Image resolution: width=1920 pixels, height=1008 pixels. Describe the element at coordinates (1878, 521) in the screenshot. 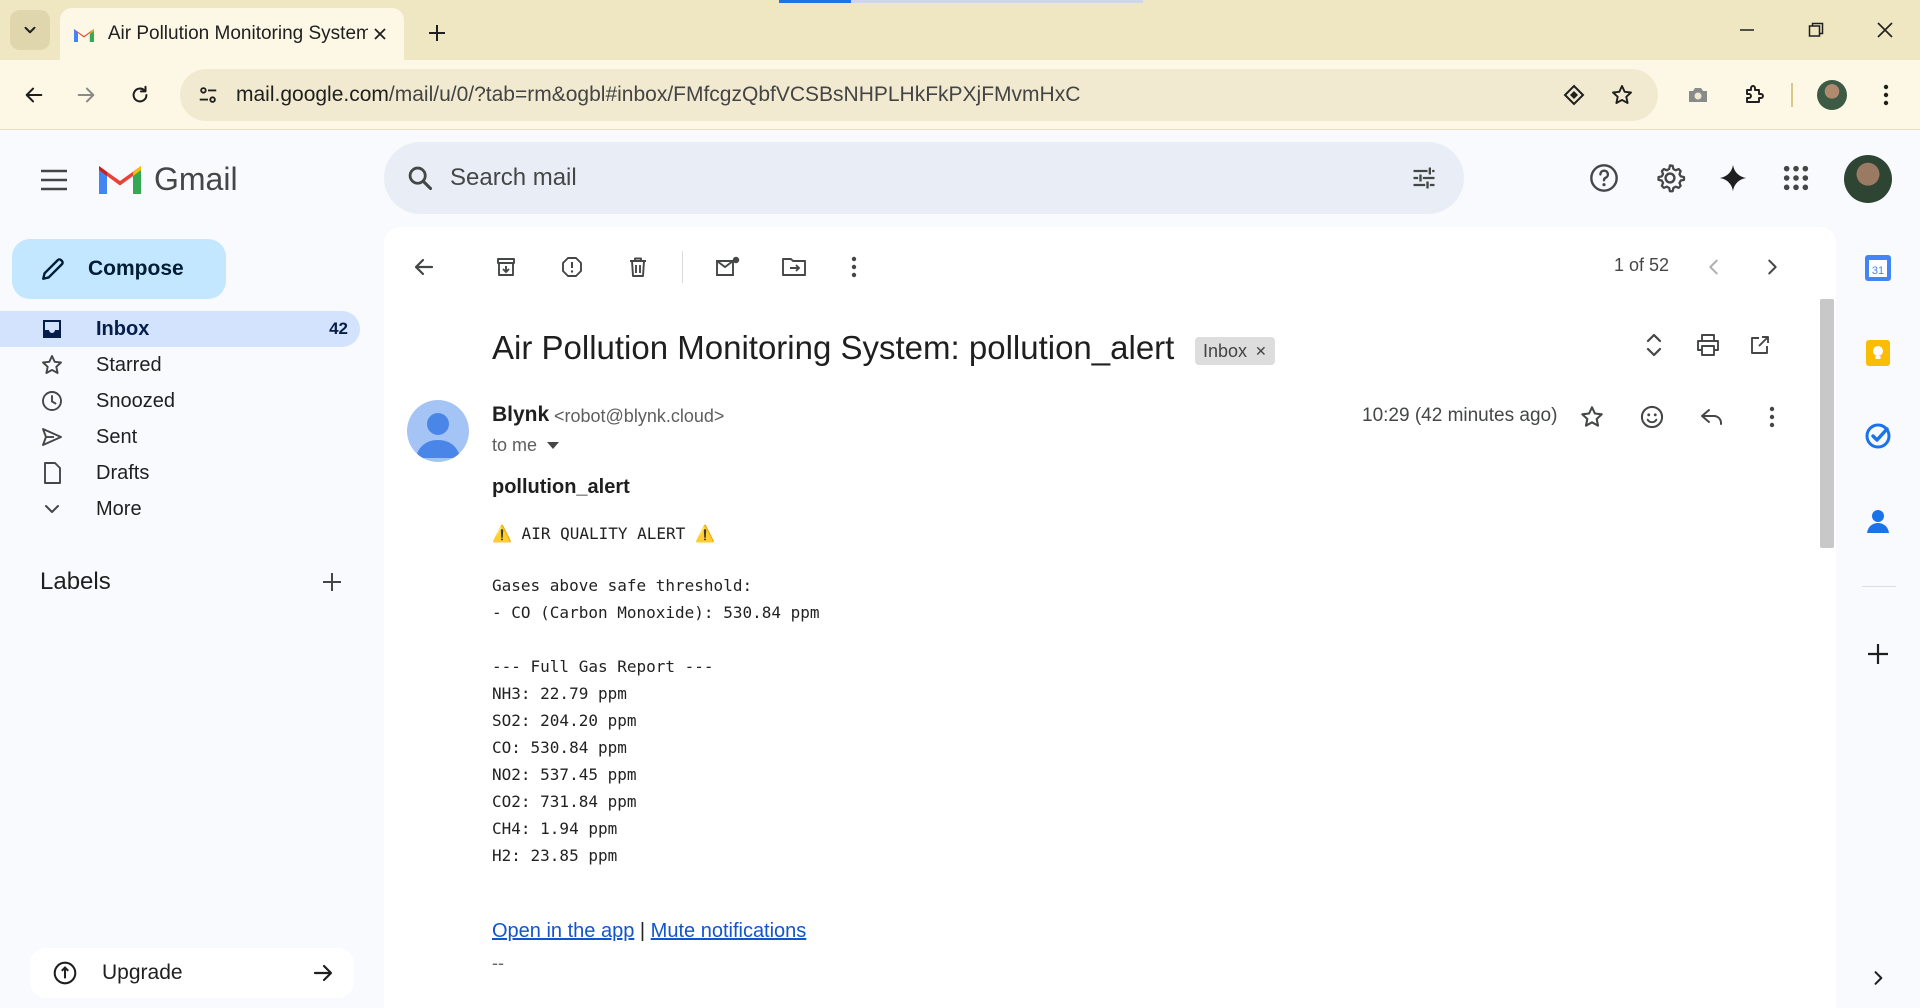

I see `contacts-app-button` at that location.